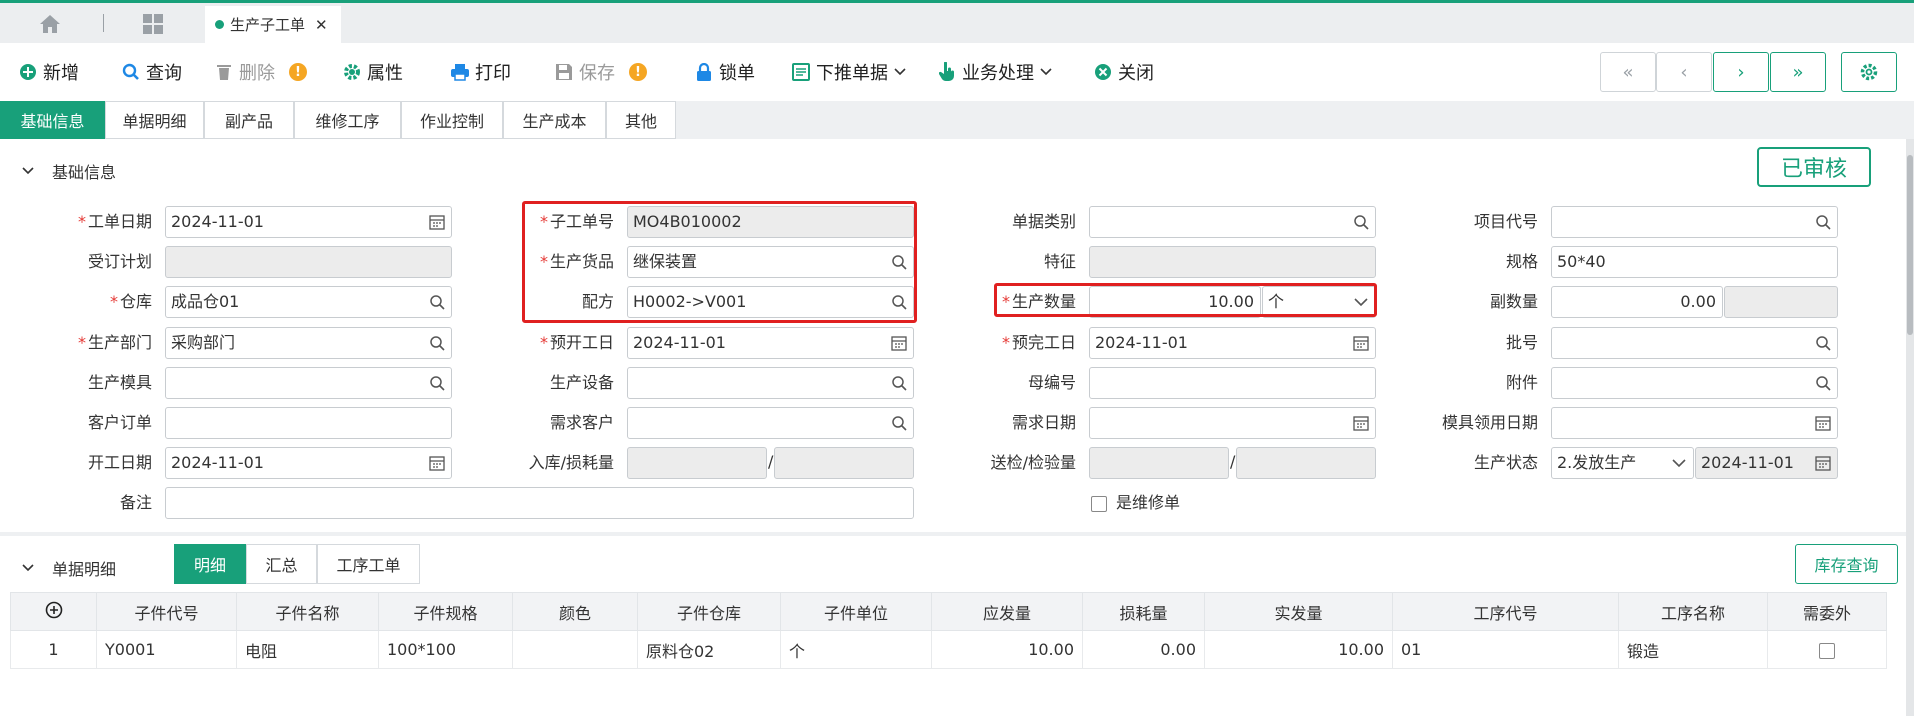  What do you see at coordinates (154, 120) in the screenshot?
I see `tab-doc-detail: 单据明细` at bounding box center [154, 120].